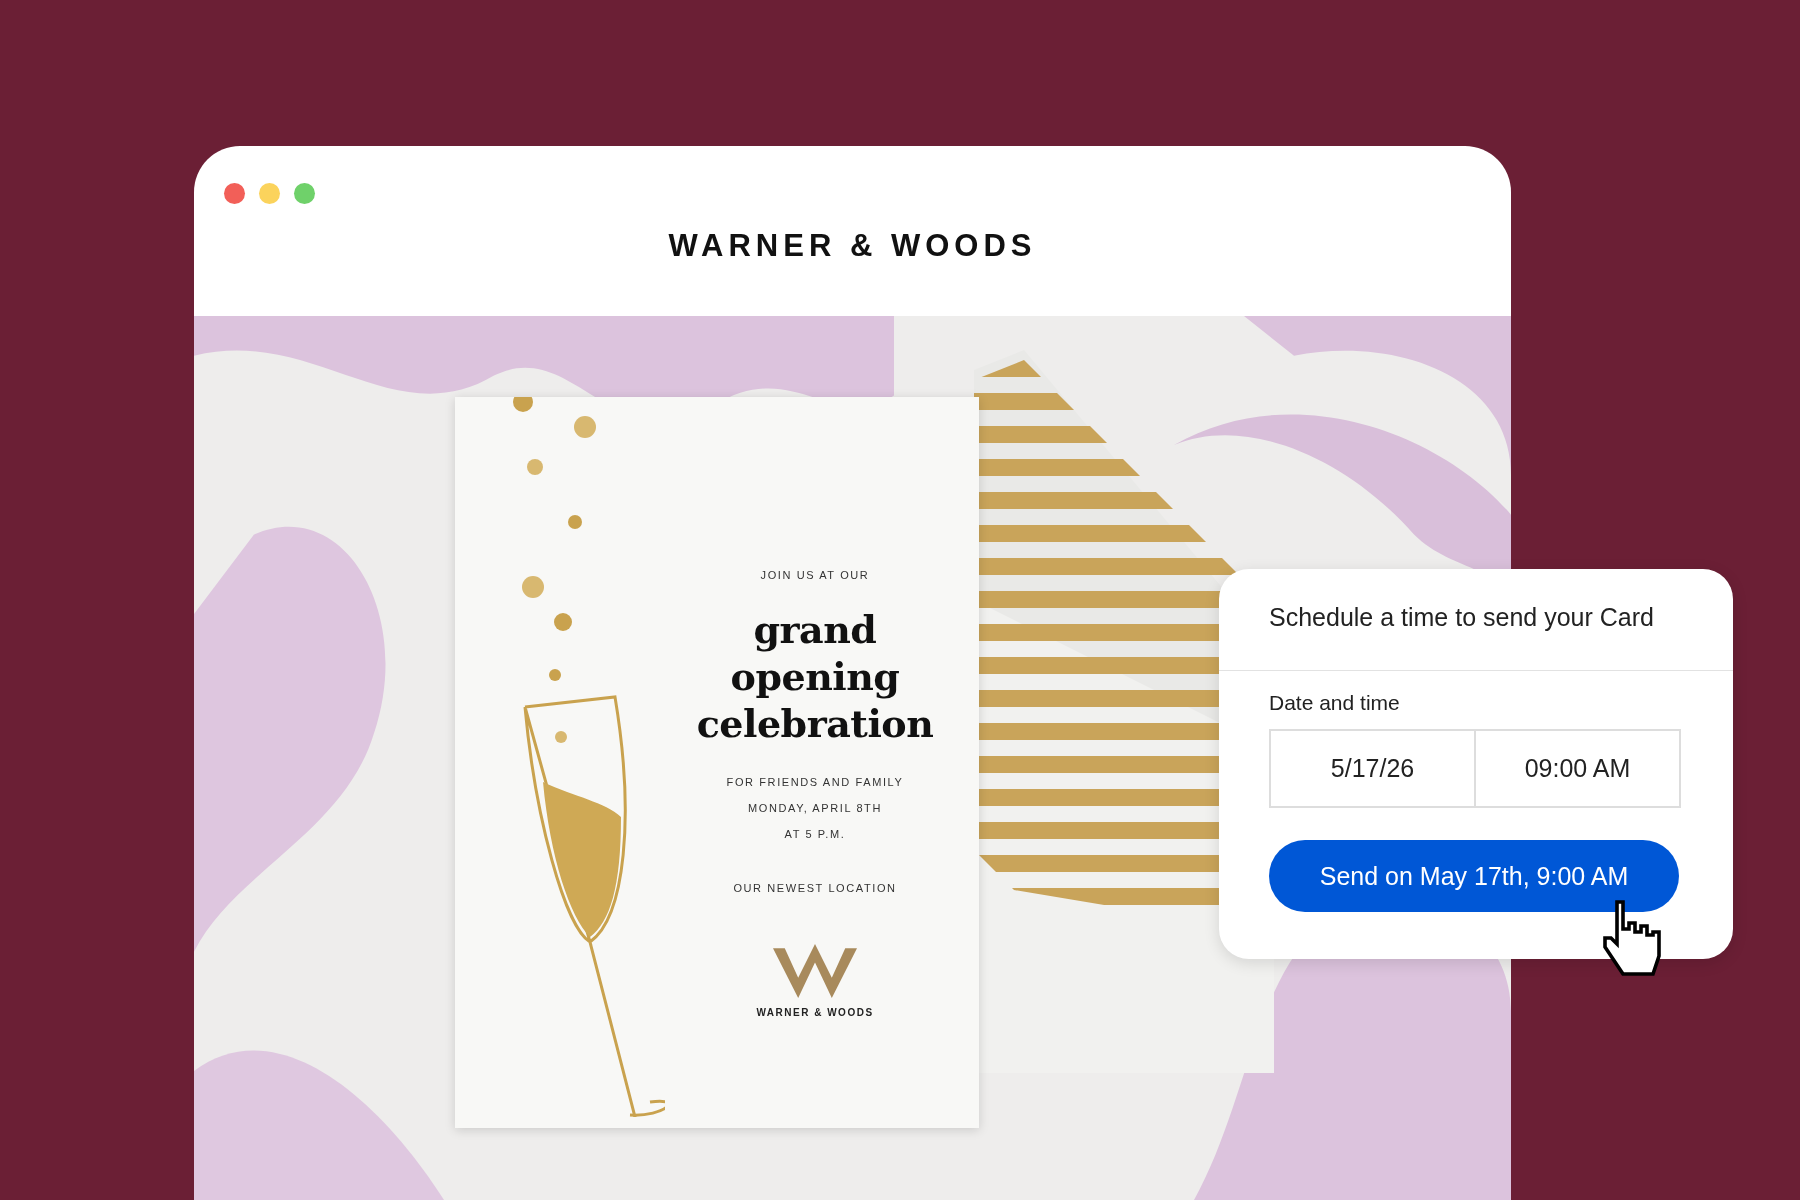 The image size is (1800, 1200). What do you see at coordinates (1474, 876) in the screenshot?
I see `send-button: Send on May 17th, 9:00 AM` at bounding box center [1474, 876].